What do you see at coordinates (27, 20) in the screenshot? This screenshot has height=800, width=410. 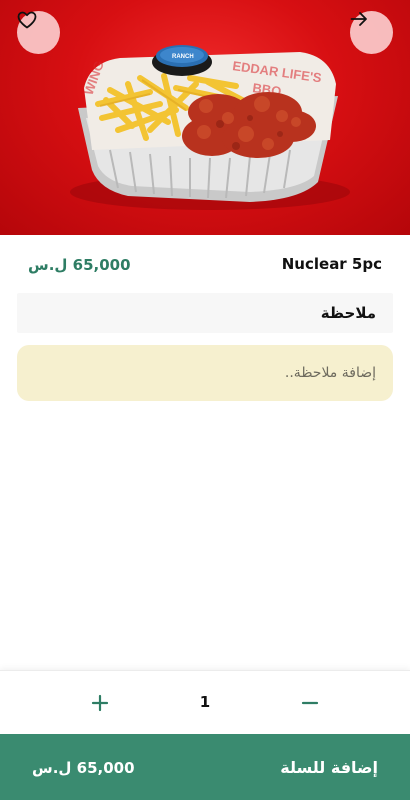 I see `heart-icon` at bounding box center [27, 20].